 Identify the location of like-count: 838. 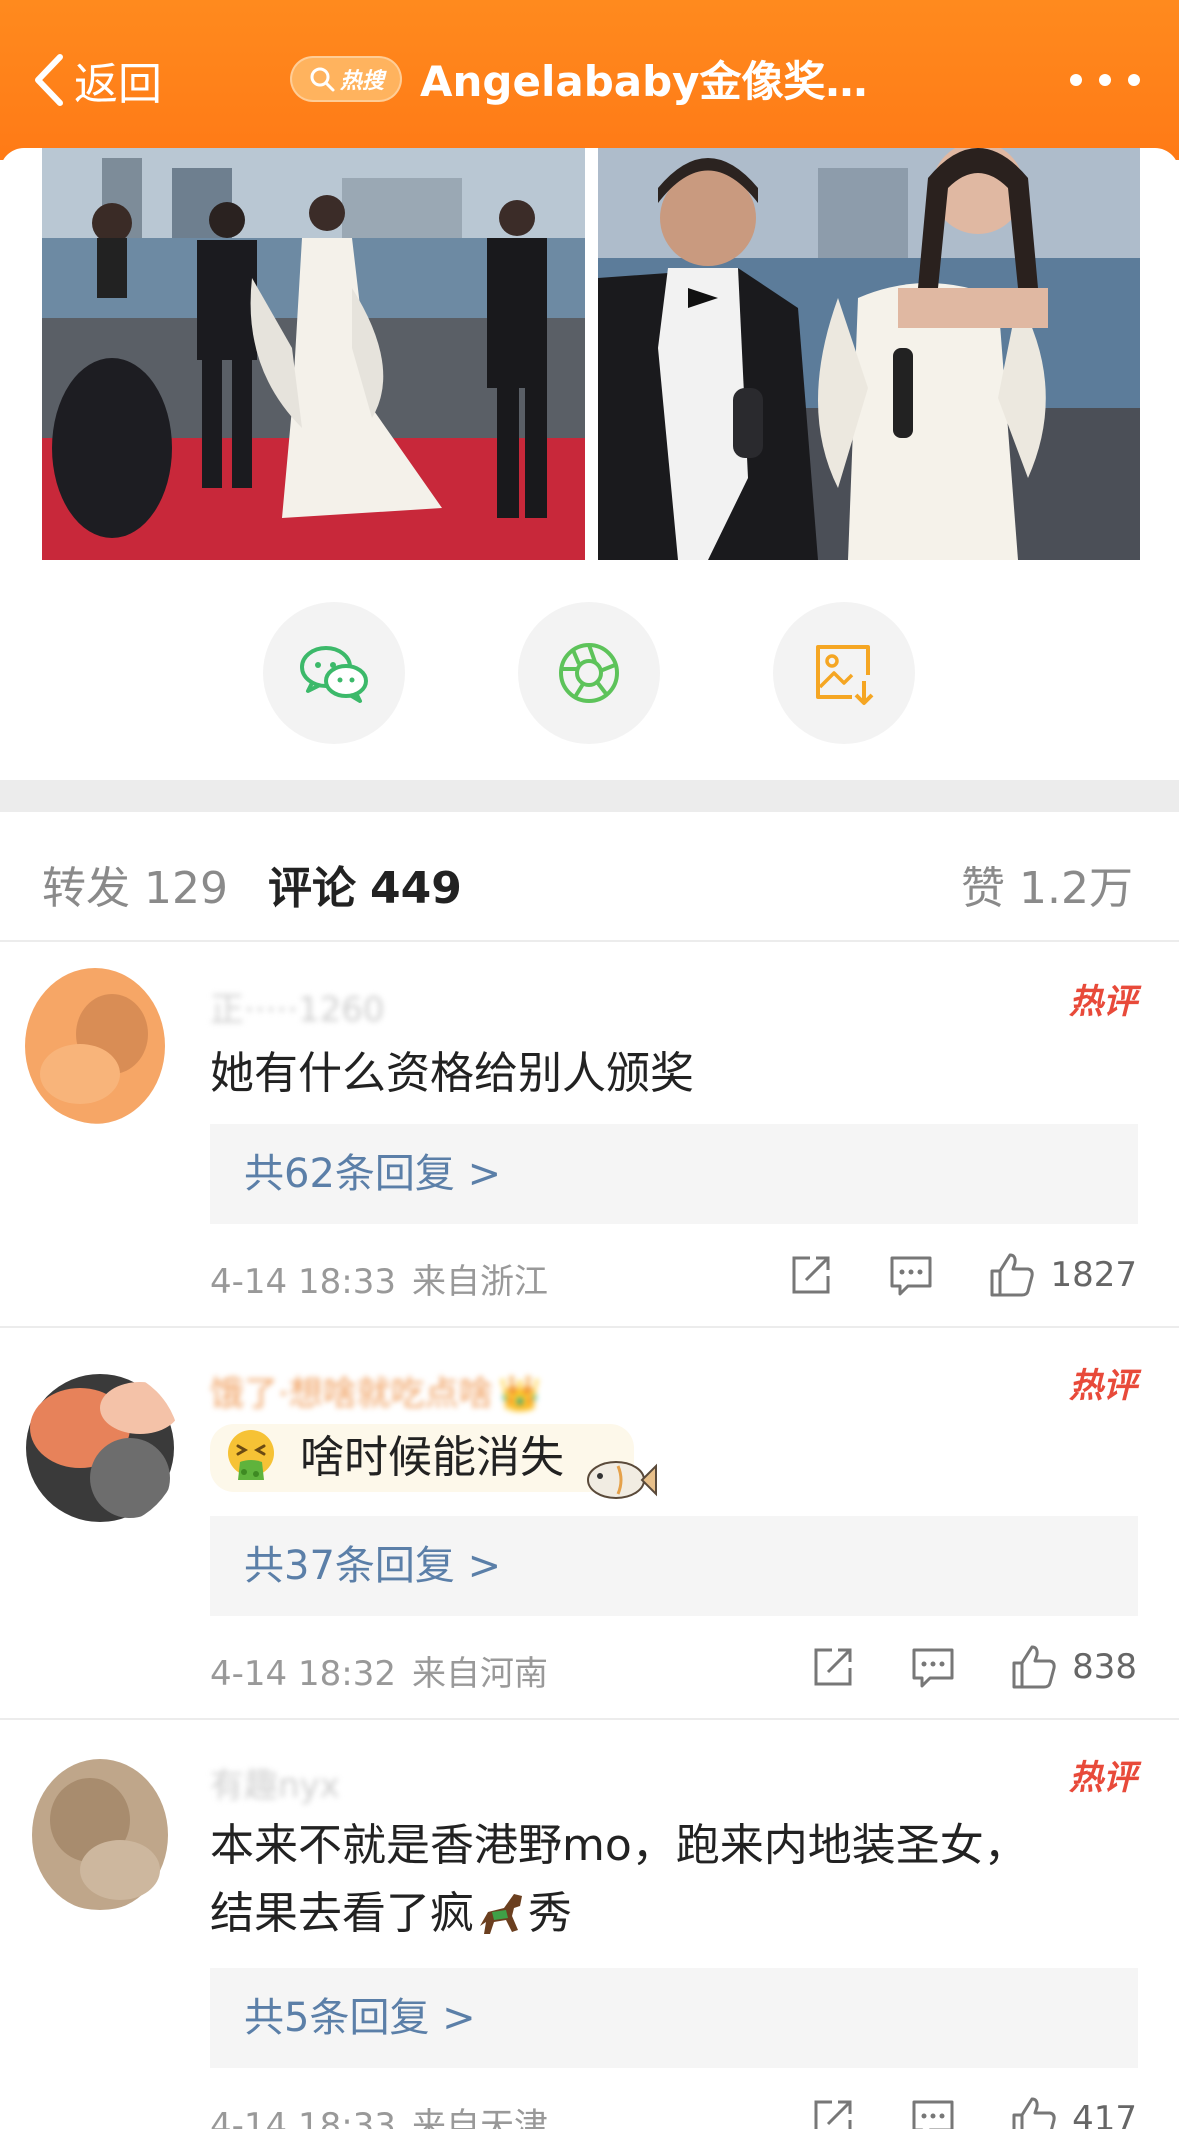
(1104, 1667).